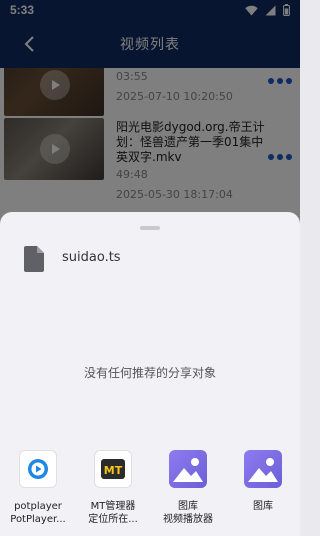 This screenshot has width=320, height=536. Describe the element at coordinates (38, 506) in the screenshot. I see `app-label: potplayer` at that location.